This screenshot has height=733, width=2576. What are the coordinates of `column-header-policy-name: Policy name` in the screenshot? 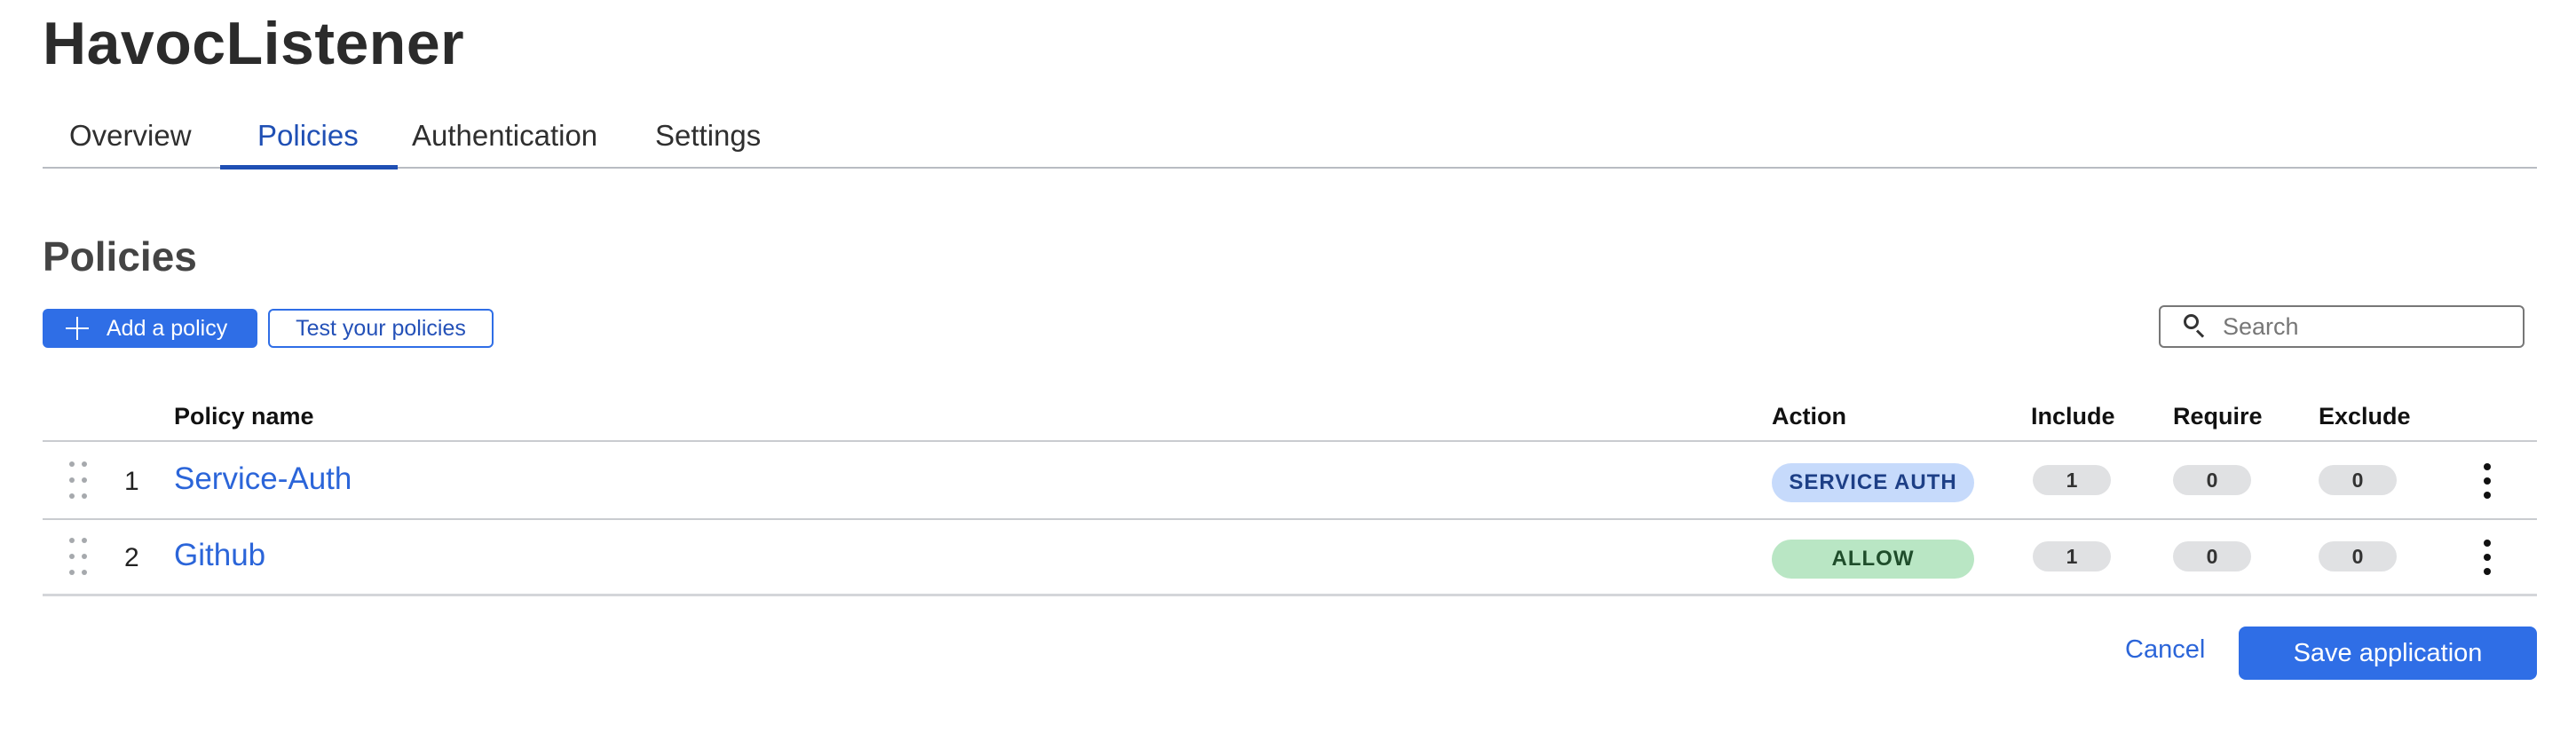 It's located at (244, 417).